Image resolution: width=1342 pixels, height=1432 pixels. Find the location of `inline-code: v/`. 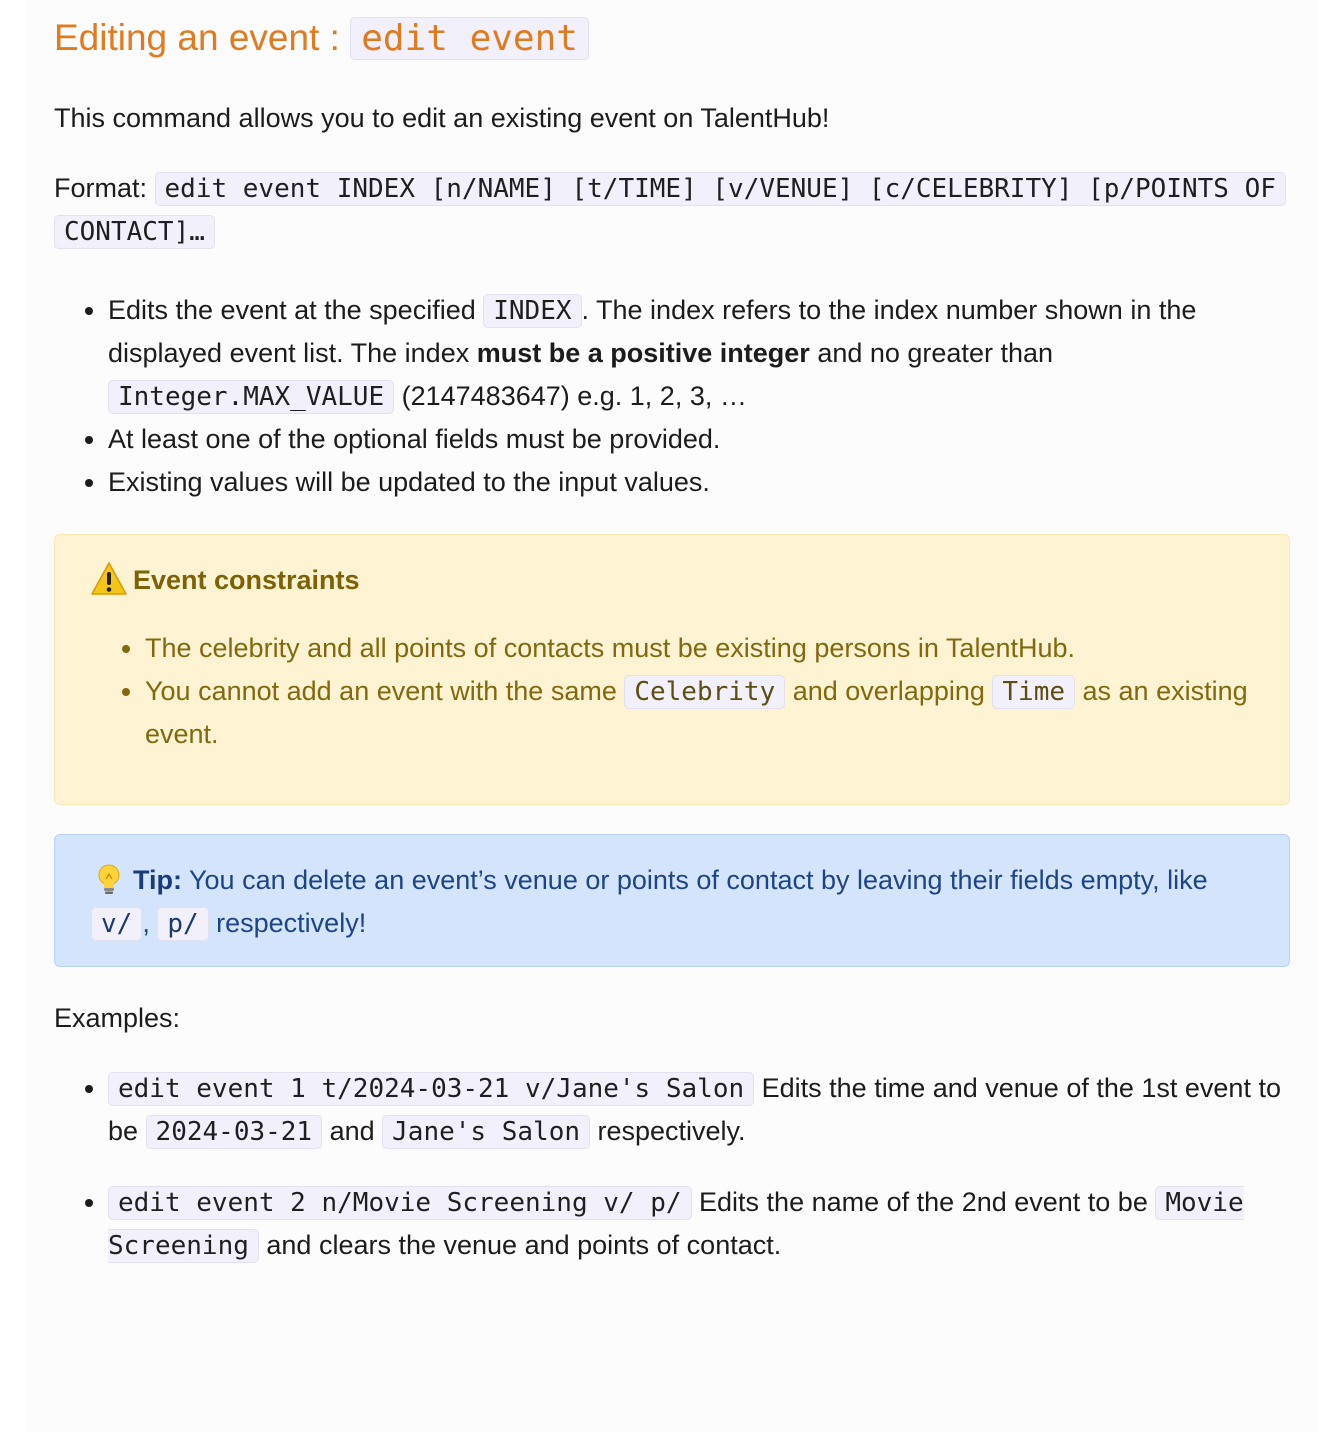

inline-code: v/ is located at coordinates (117, 924).